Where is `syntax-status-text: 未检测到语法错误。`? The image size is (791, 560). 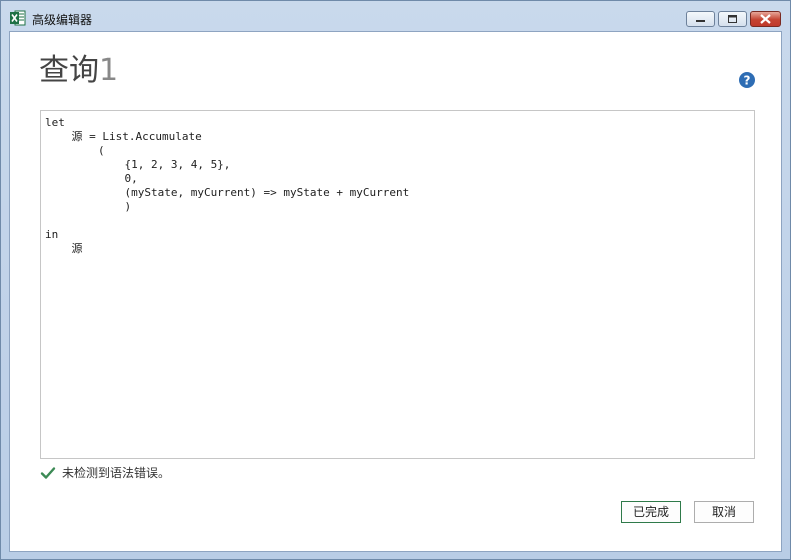 syntax-status-text: 未检测到语法错误。 is located at coordinates (116, 473).